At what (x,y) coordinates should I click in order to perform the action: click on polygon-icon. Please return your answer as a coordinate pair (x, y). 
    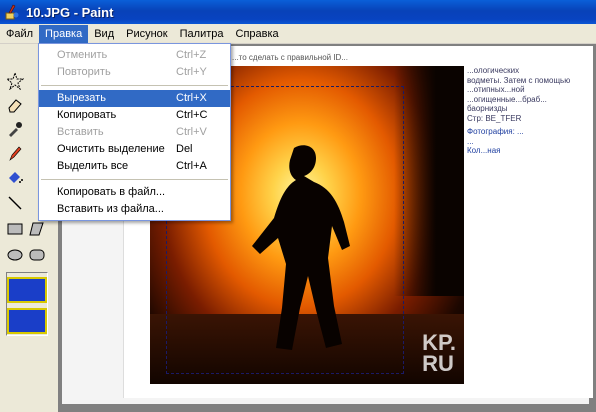
    Looking at the image, I should click on (37, 229).